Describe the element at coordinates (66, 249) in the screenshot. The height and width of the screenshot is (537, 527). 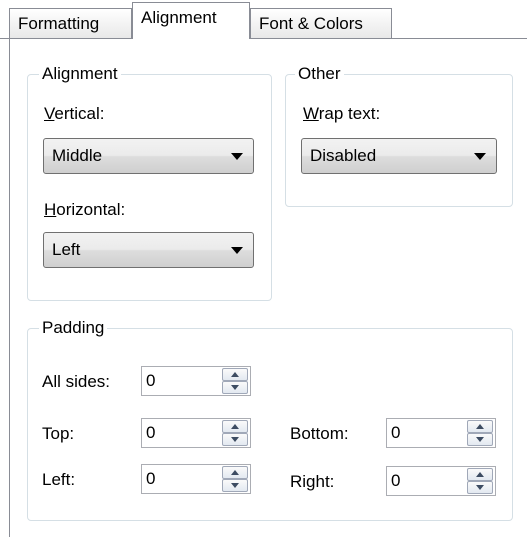
I see `horizontal-select-value: Left` at that location.